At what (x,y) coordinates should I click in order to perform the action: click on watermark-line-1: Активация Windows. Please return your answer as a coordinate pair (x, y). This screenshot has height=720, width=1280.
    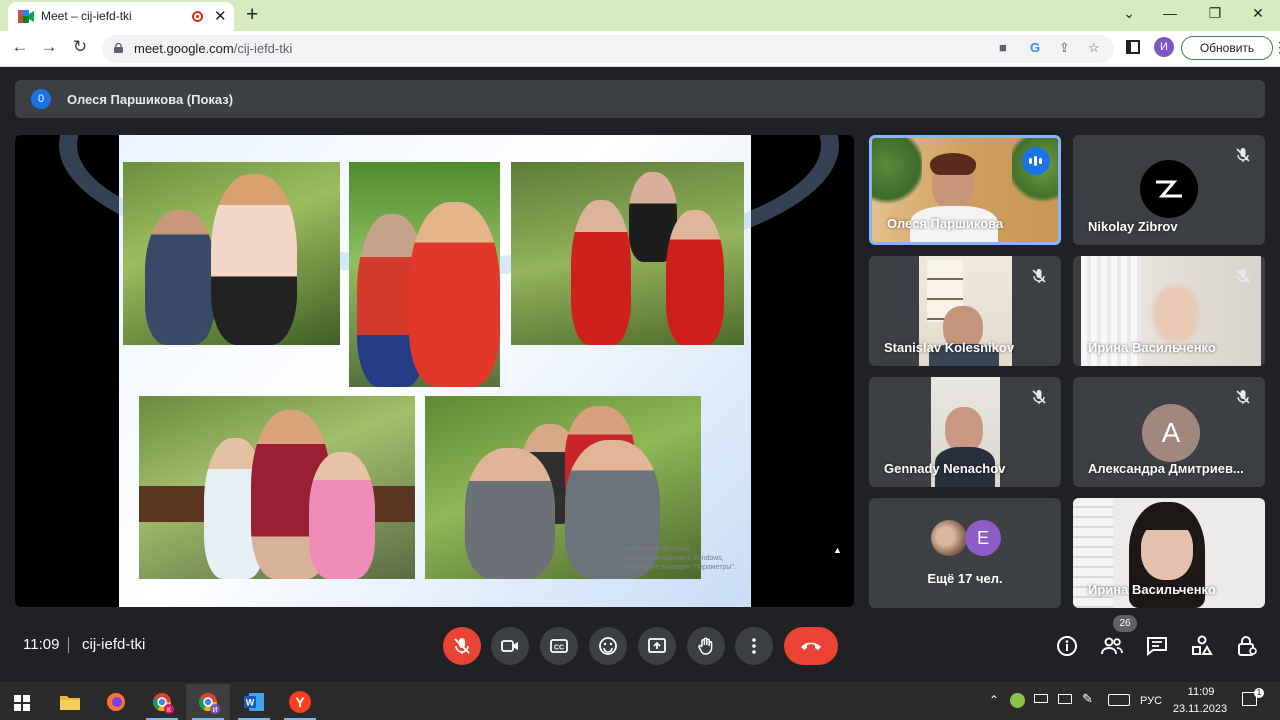
    Looking at the image, I should click on (657, 549).